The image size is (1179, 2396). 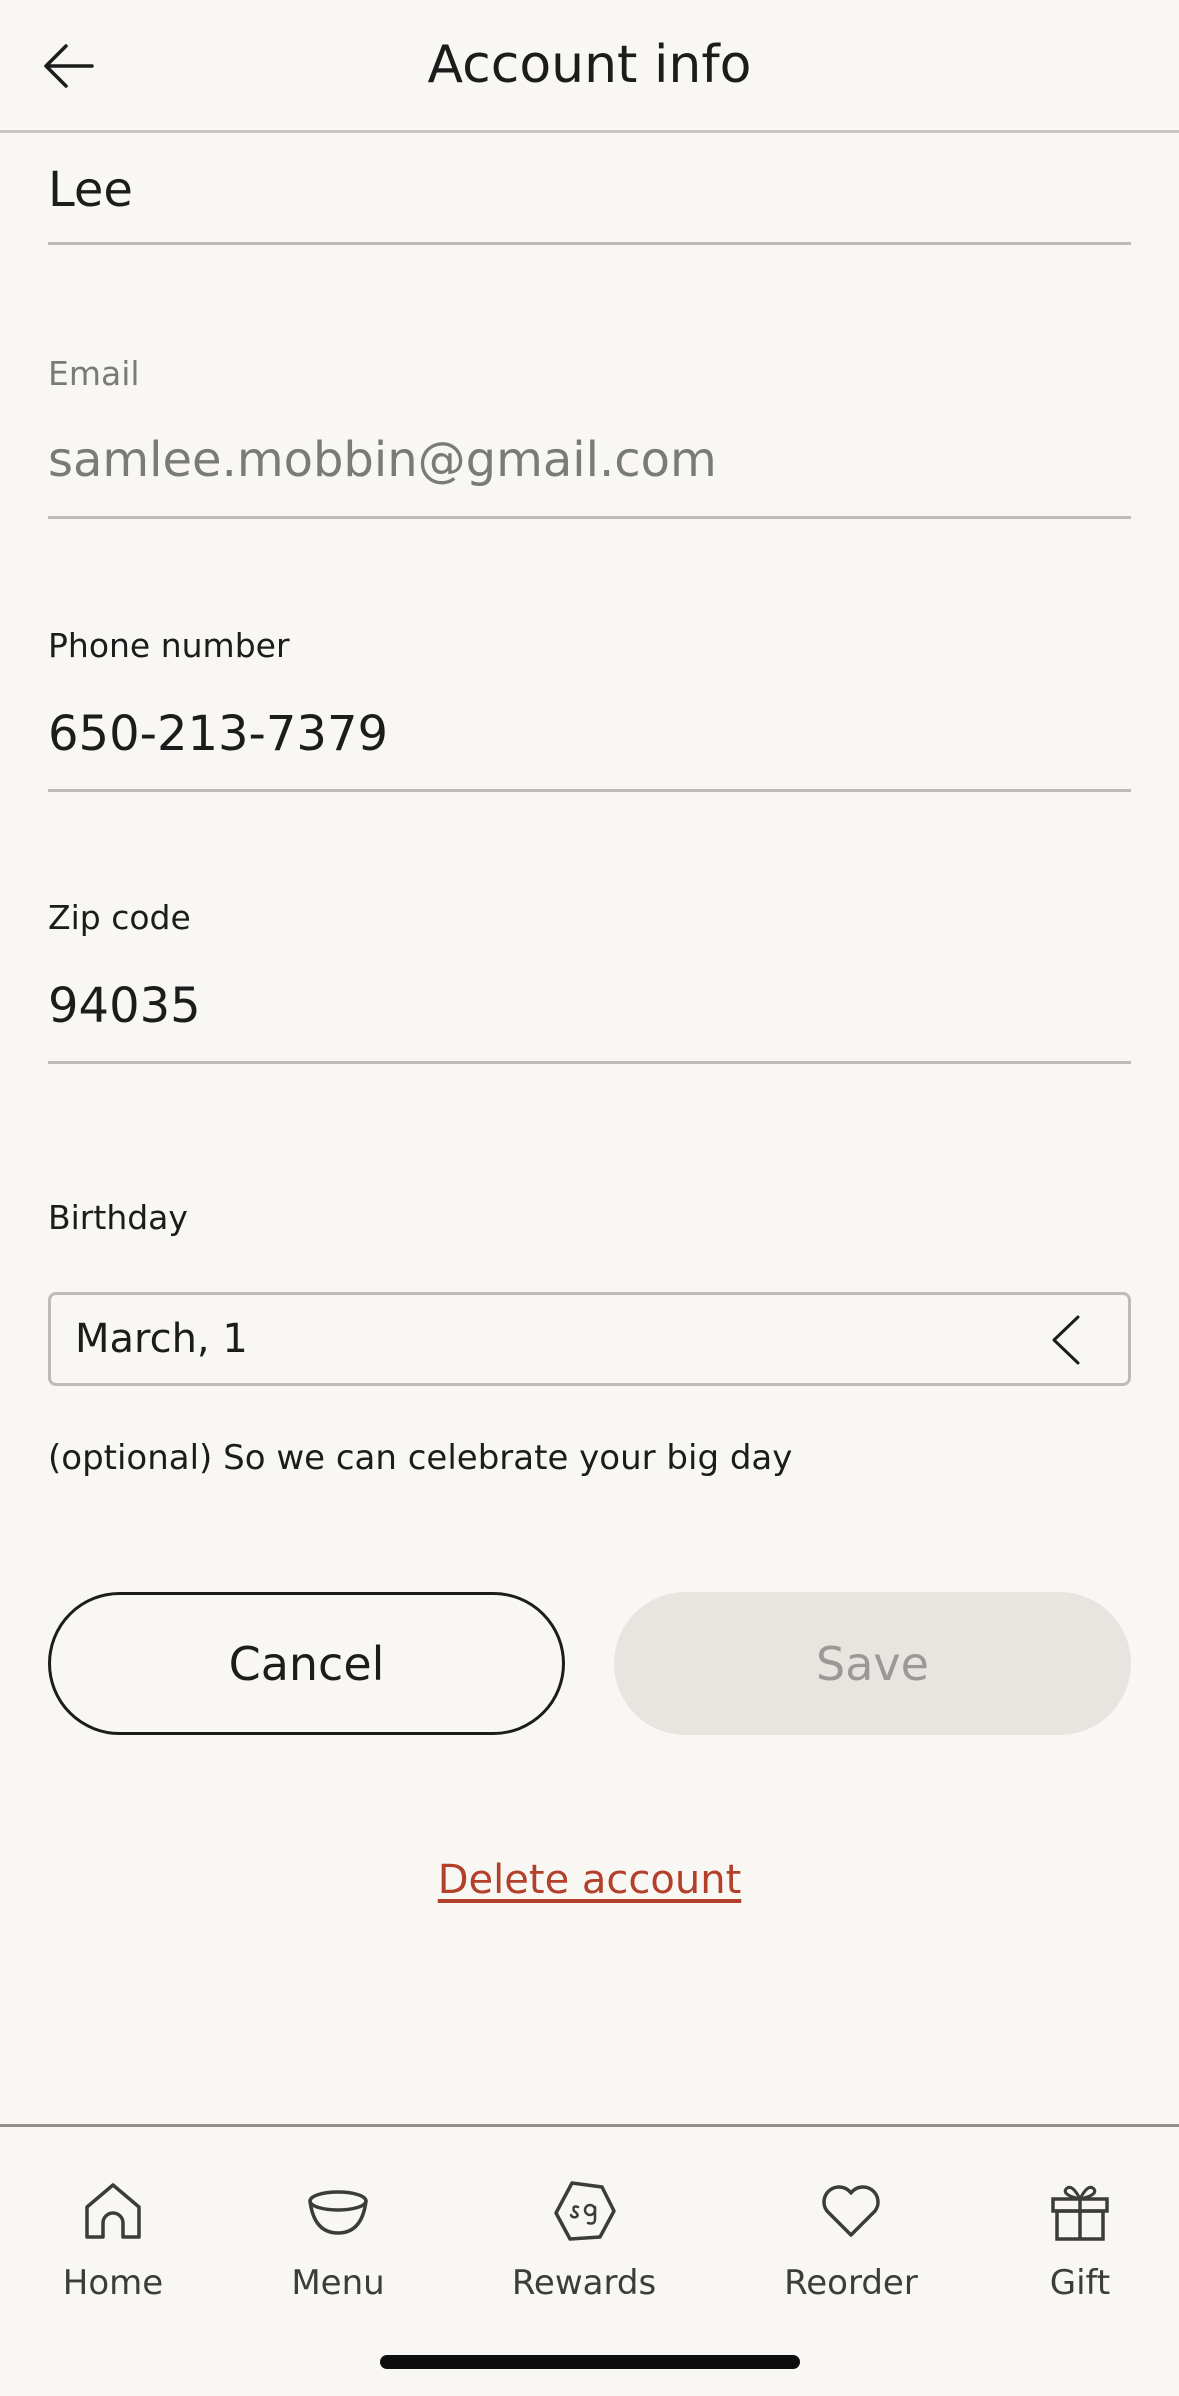 What do you see at coordinates (94, 373) in the screenshot?
I see `email-label: Email` at bounding box center [94, 373].